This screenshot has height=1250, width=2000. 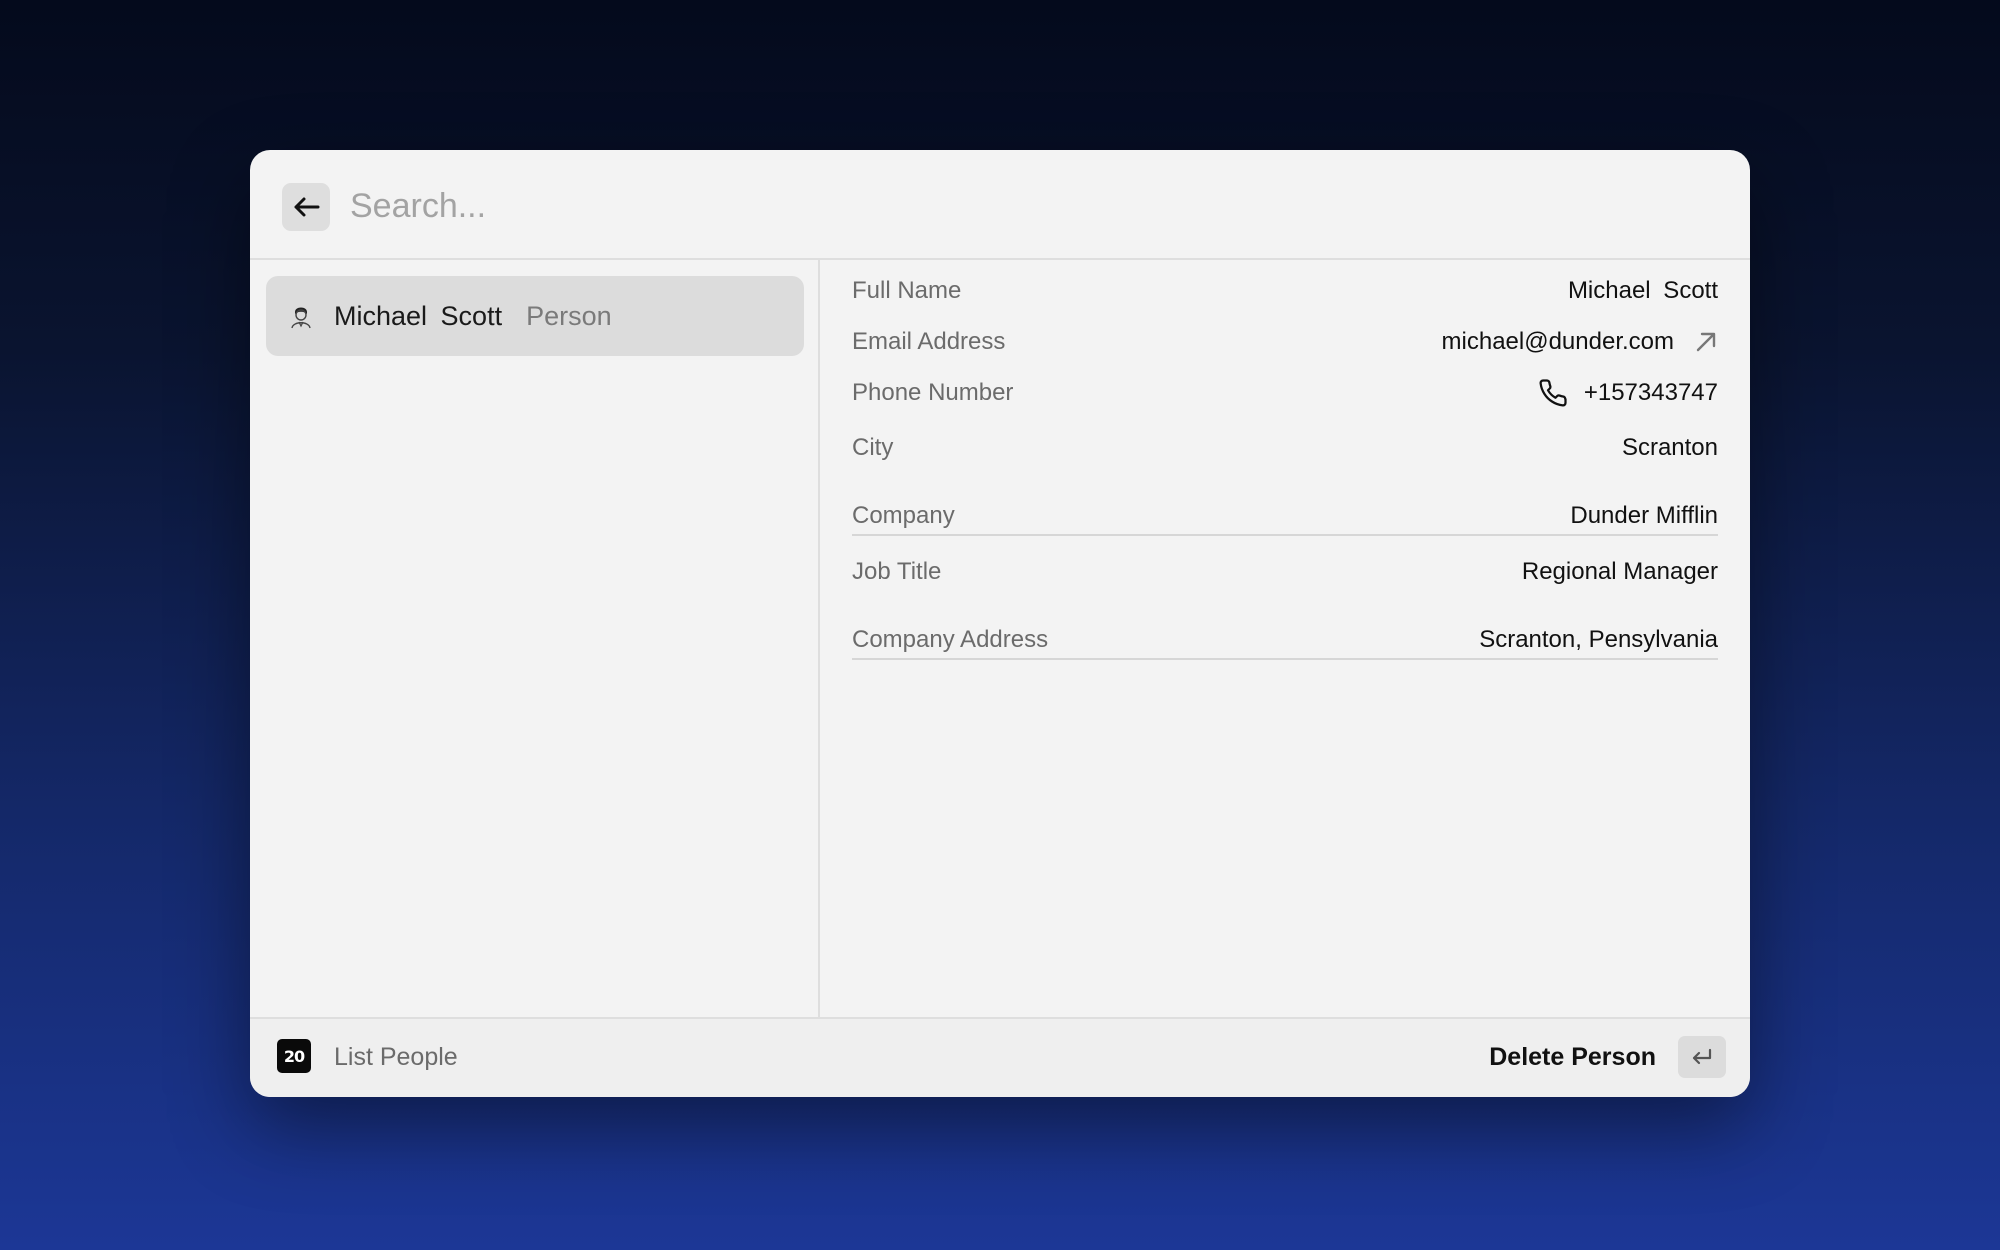 I want to click on field-label: Full Name, so click(x=907, y=290).